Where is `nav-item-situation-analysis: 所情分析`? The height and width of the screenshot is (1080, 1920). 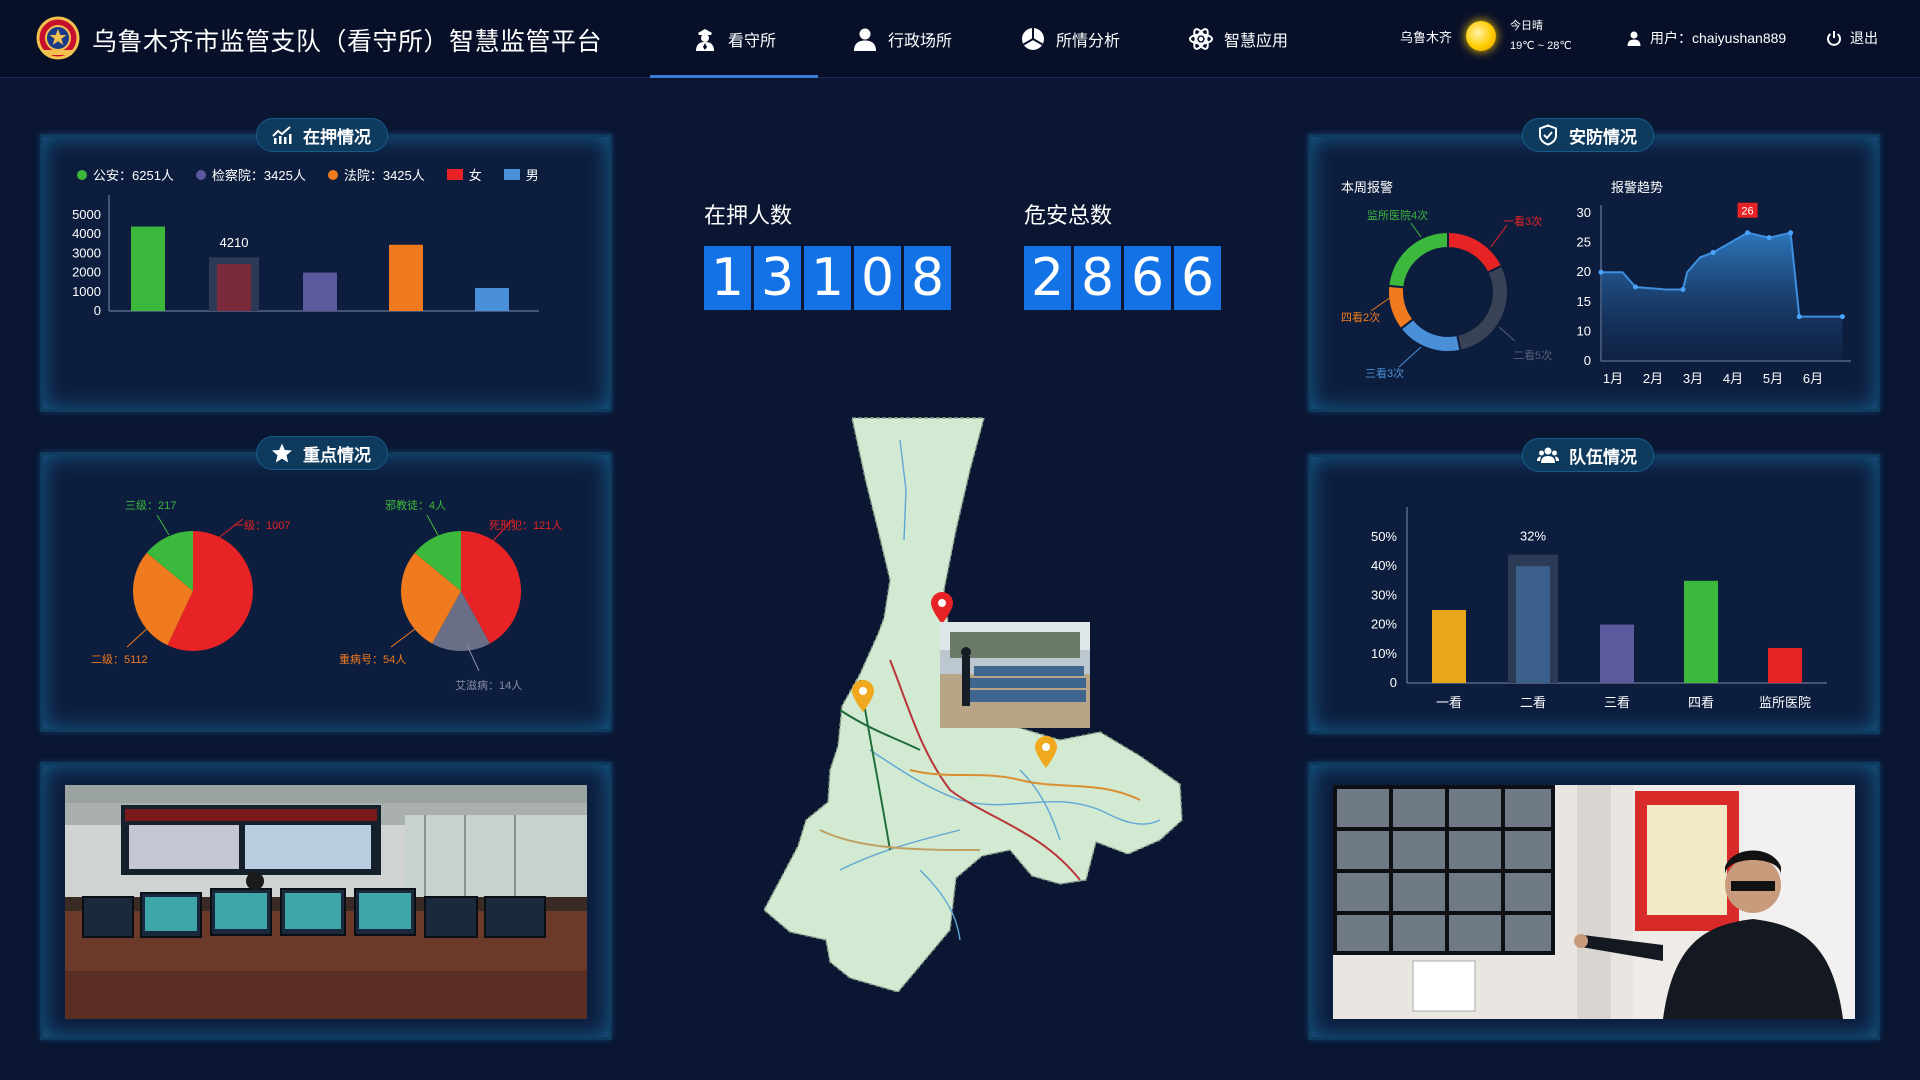
nav-item-situation-analysis: 所情分析 is located at coordinates (1070, 39).